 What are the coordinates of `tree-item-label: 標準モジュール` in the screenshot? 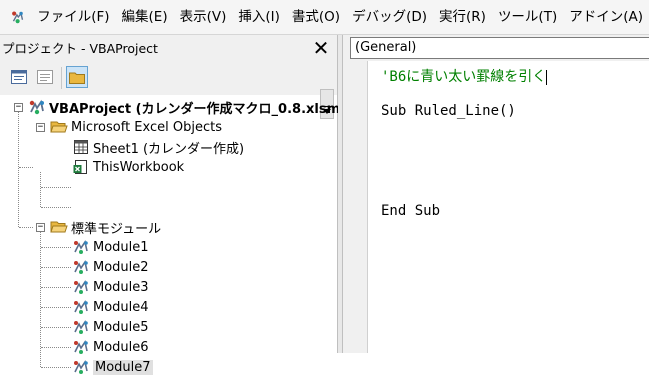 It's located at (116, 229).